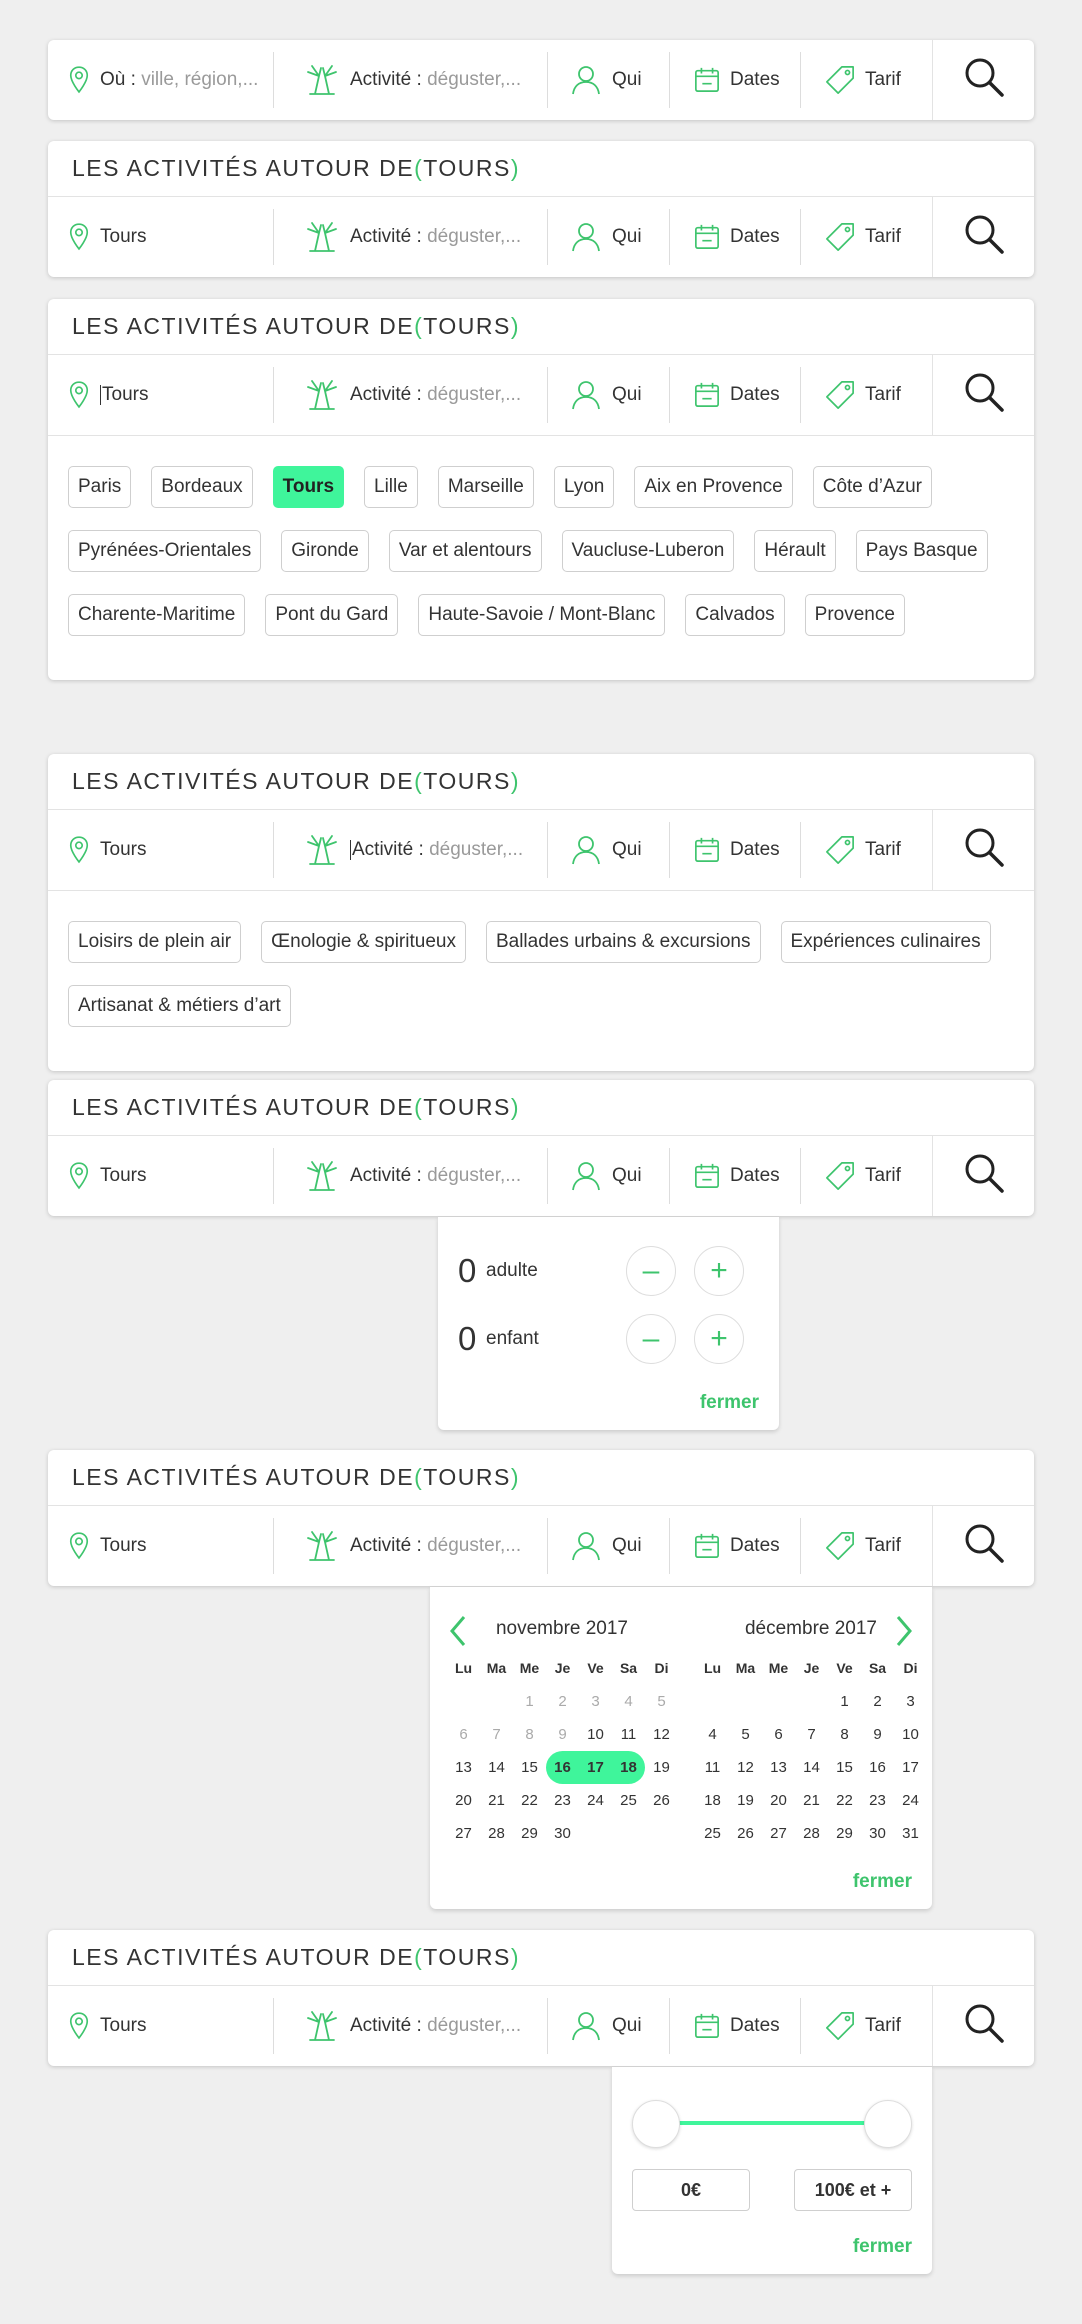  Describe the element at coordinates (325, 551) in the screenshot. I see `destination-chip: Gironde` at that location.